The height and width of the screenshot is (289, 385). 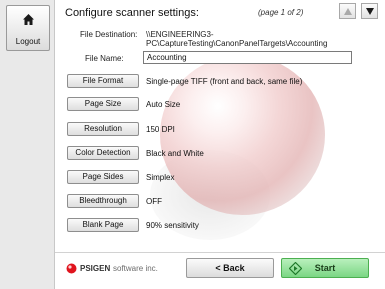 I want to click on start-label: Start, so click(x=325, y=268).